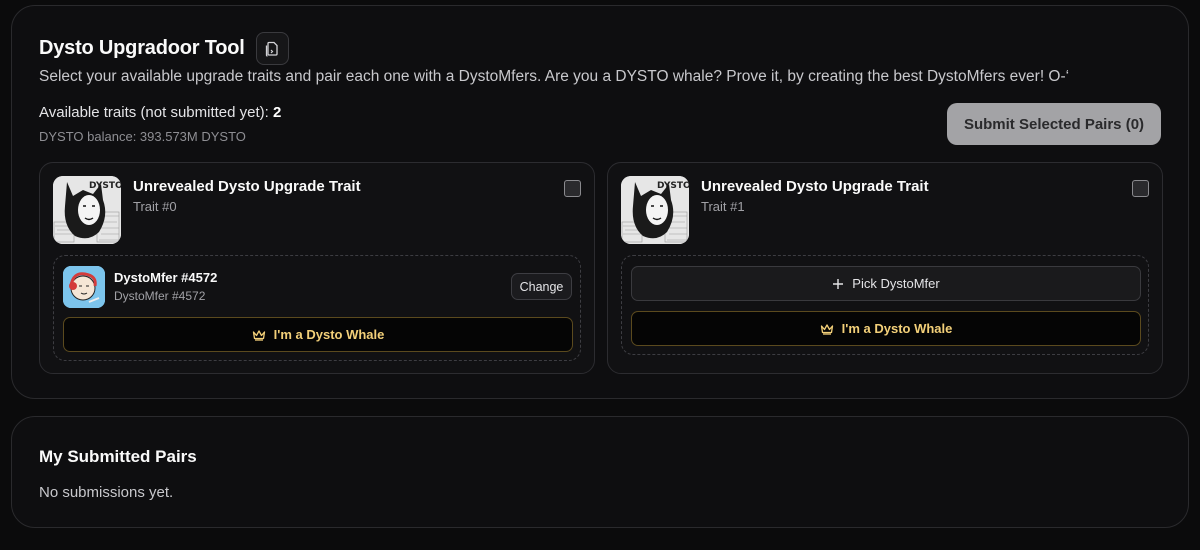  Describe the element at coordinates (160, 296) in the screenshot. I see `mfer-subtitle: DystoMfer #4572` at that location.